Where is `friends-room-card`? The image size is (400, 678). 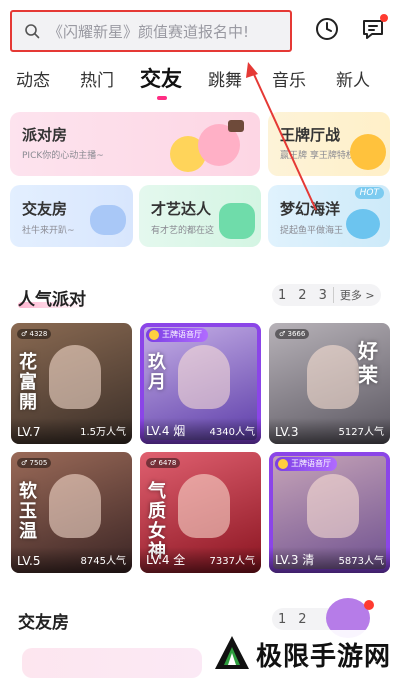 friends-room-card is located at coordinates (112, 663).